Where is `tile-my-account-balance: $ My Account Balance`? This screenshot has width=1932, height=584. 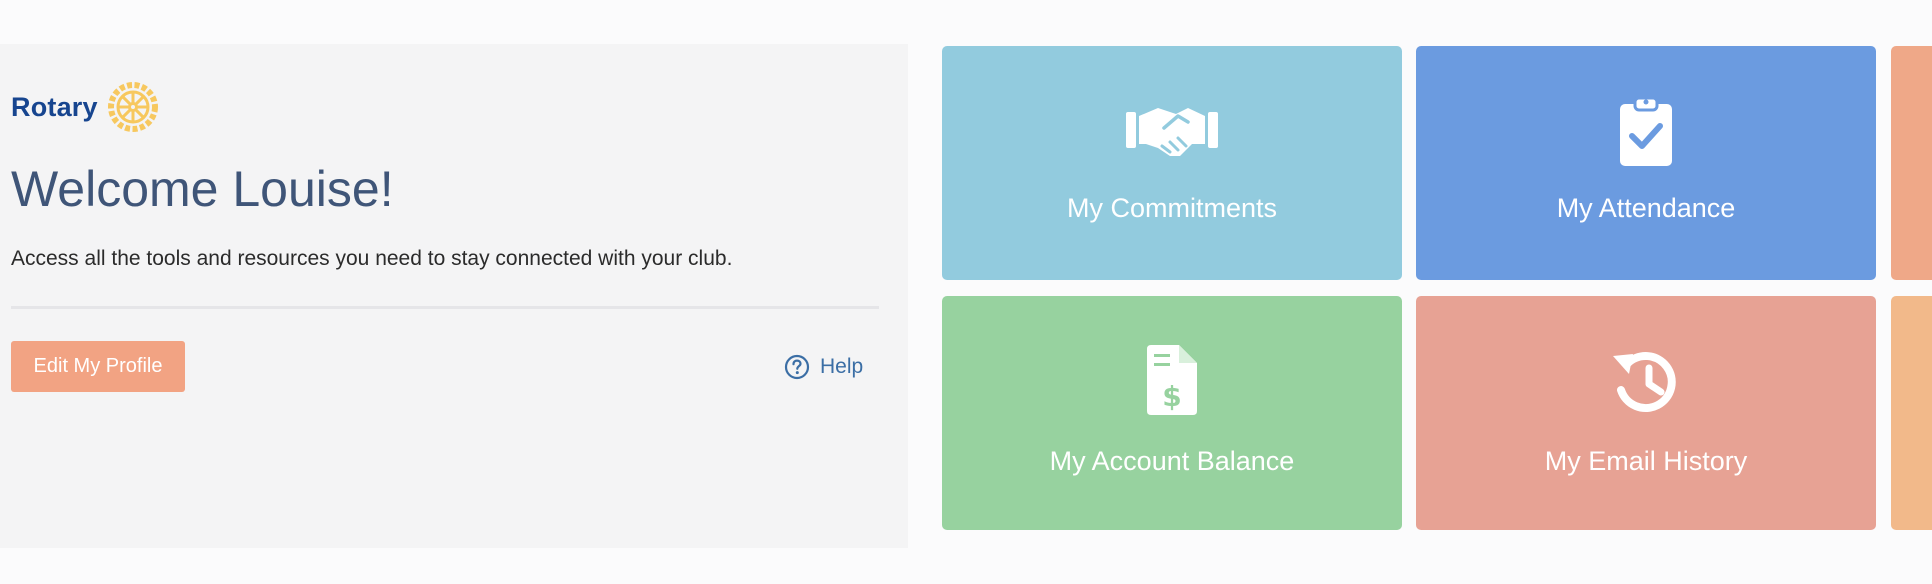 tile-my-account-balance: $ My Account Balance is located at coordinates (1172, 413).